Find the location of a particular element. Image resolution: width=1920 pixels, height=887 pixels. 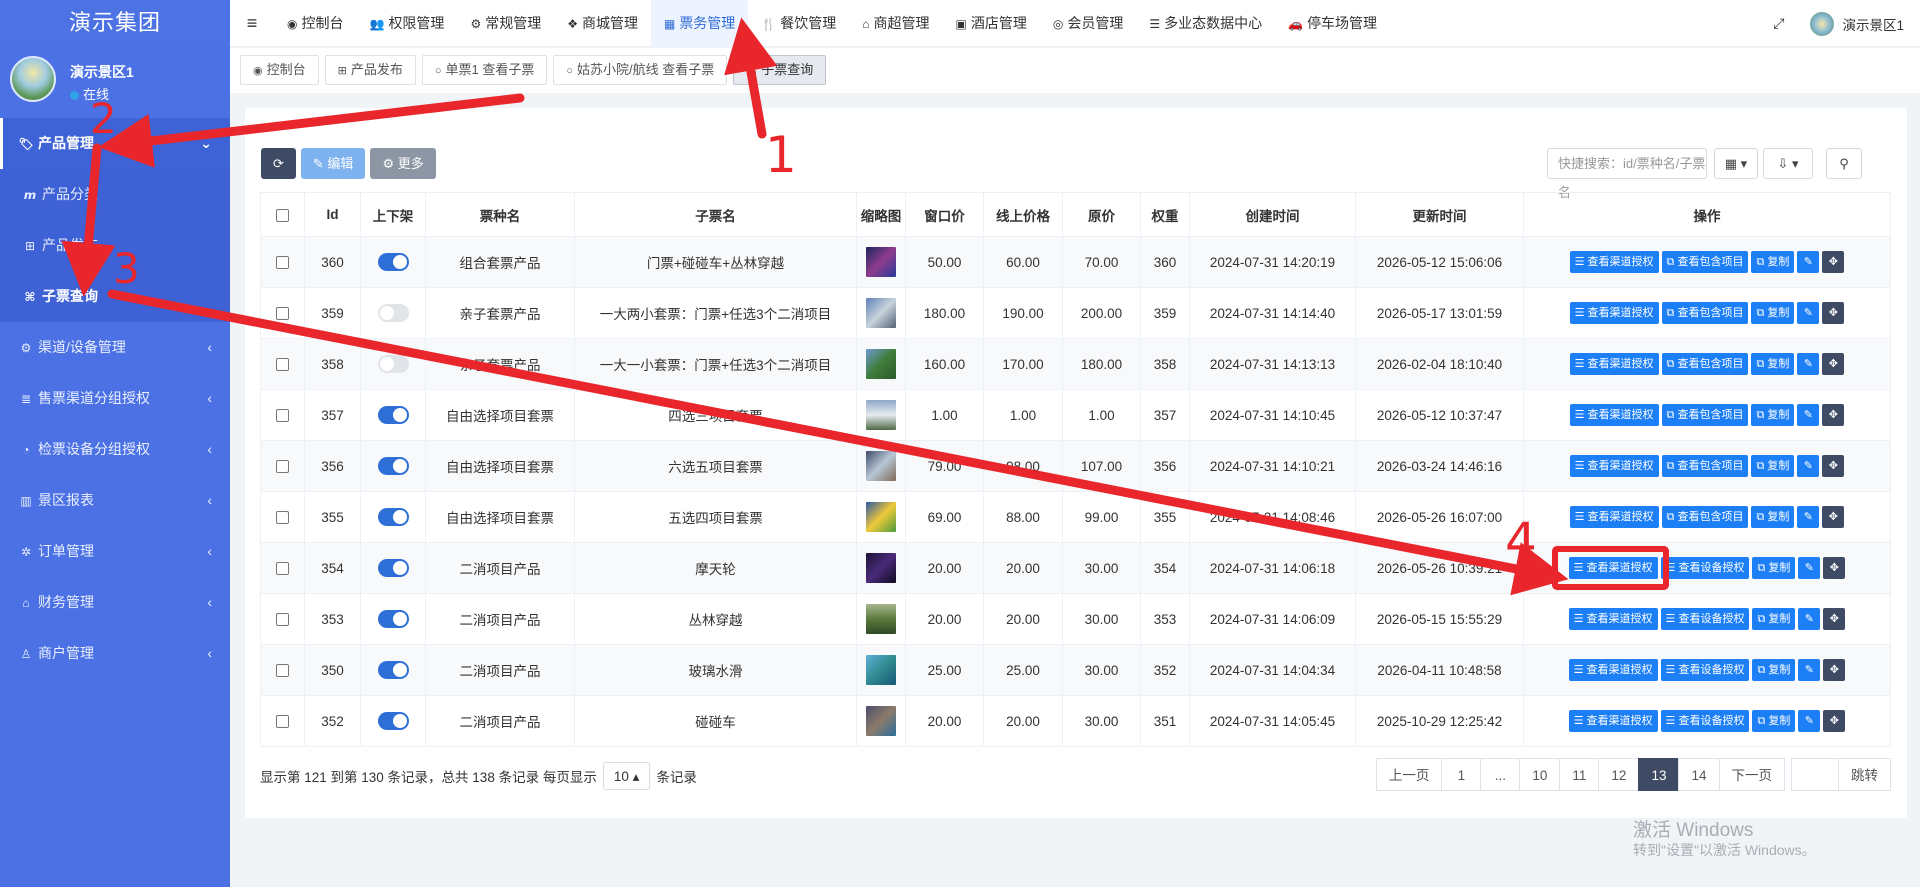

top-avatar is located at coordinates (1822, 23).